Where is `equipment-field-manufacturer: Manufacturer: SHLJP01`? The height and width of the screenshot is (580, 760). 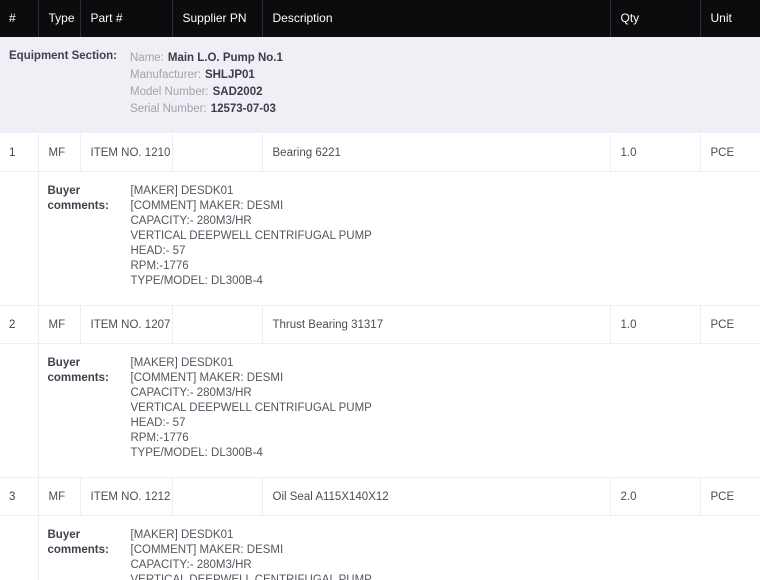
equipment-field-manufacturer: Manufacturer: SHLJP01 is located at coordinates (206, 75).